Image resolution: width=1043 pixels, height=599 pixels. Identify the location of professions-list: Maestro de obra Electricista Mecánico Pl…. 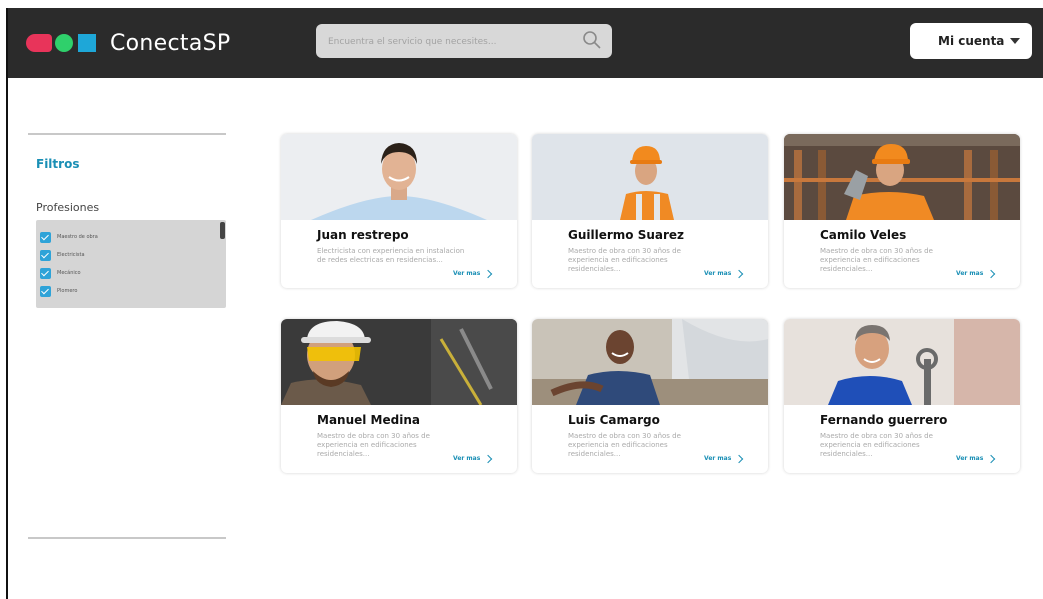
(131, 264).